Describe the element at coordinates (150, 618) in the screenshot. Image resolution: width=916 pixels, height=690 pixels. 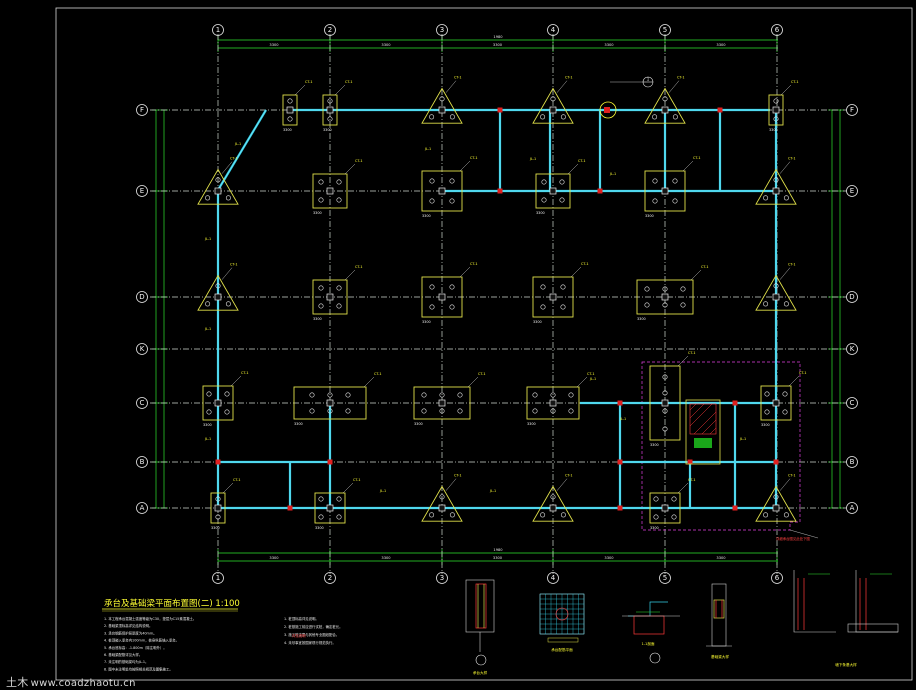
I see `note-line: 1. 本工程承台混凝土强度等级为C30，垫层为C15素混凝土。` at that location.